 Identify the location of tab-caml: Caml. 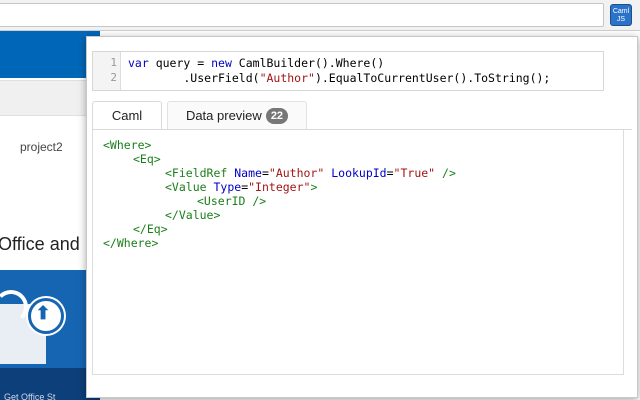
(127, 115).